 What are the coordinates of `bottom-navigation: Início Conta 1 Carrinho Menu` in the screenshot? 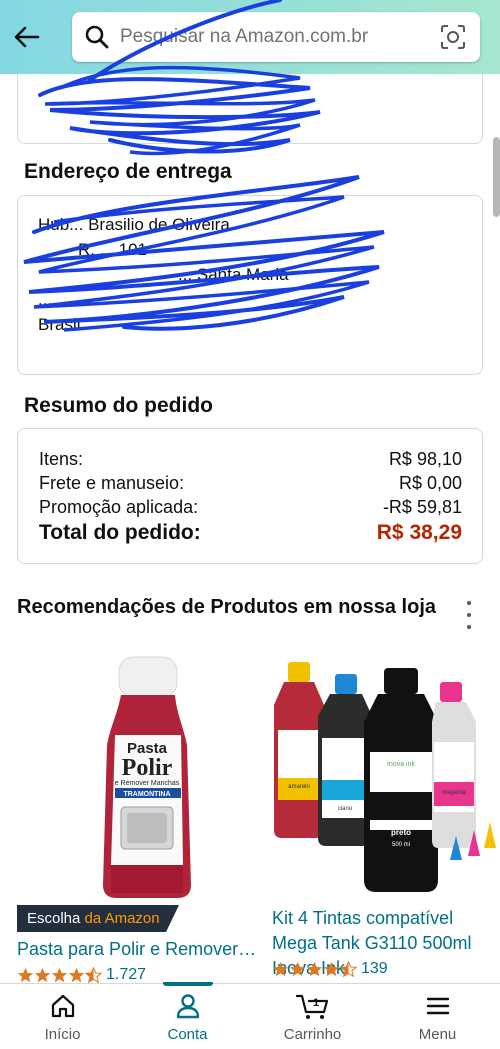 It's located at (250, 1015).